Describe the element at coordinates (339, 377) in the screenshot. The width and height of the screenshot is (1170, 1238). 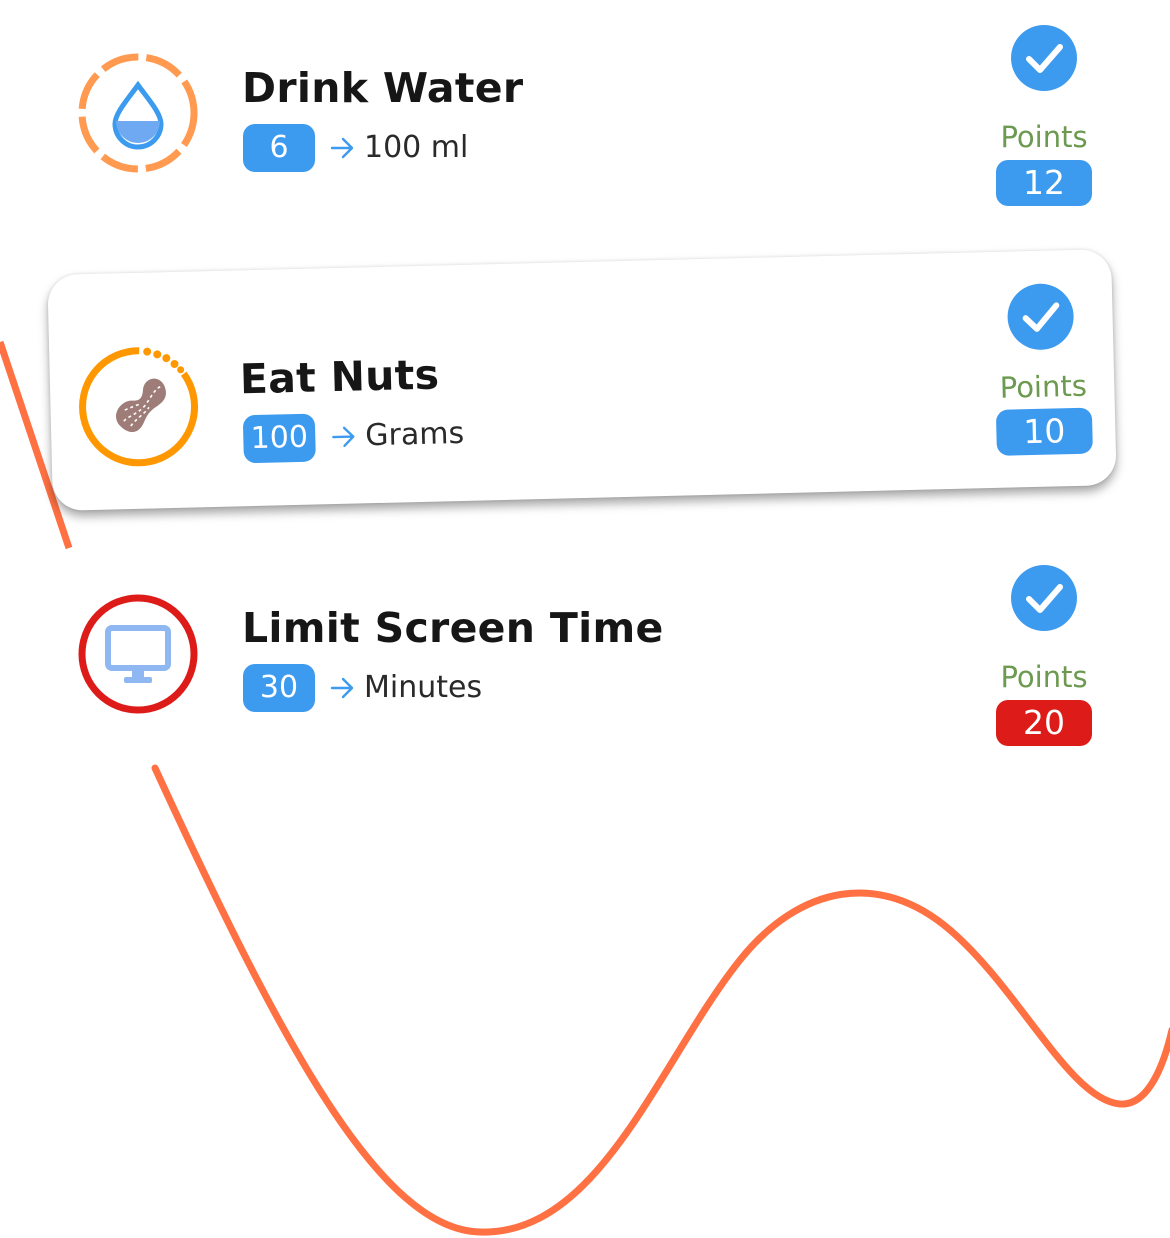
I see `task-title: Eat Nuts` at that location.